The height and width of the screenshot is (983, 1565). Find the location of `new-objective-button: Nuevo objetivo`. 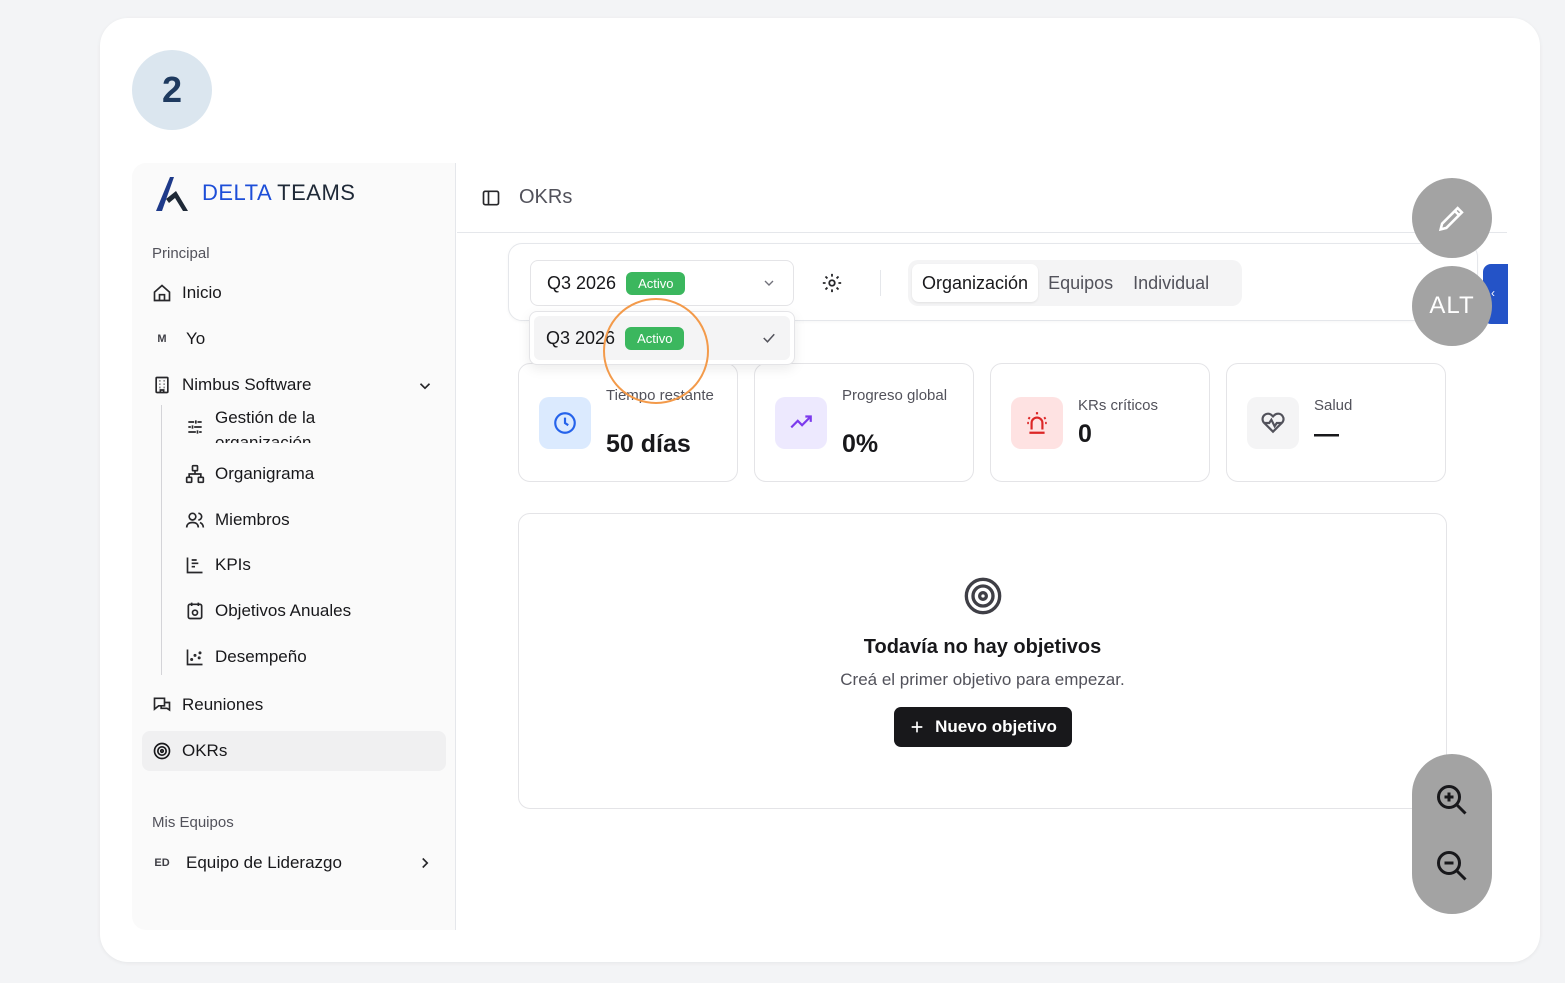

new-objective-button: Nuevo objetivo is located at coordinates (983, 727).